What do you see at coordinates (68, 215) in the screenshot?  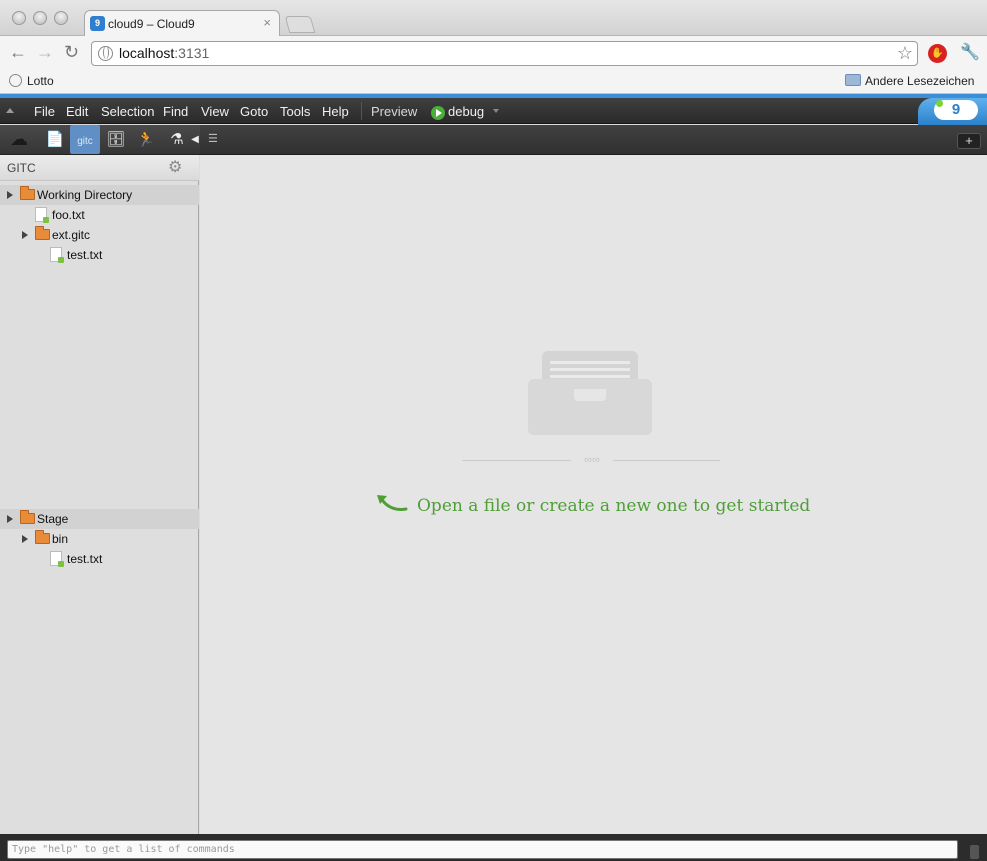 I see `tree-label: foo.txt` at bounding box center [68, 215].